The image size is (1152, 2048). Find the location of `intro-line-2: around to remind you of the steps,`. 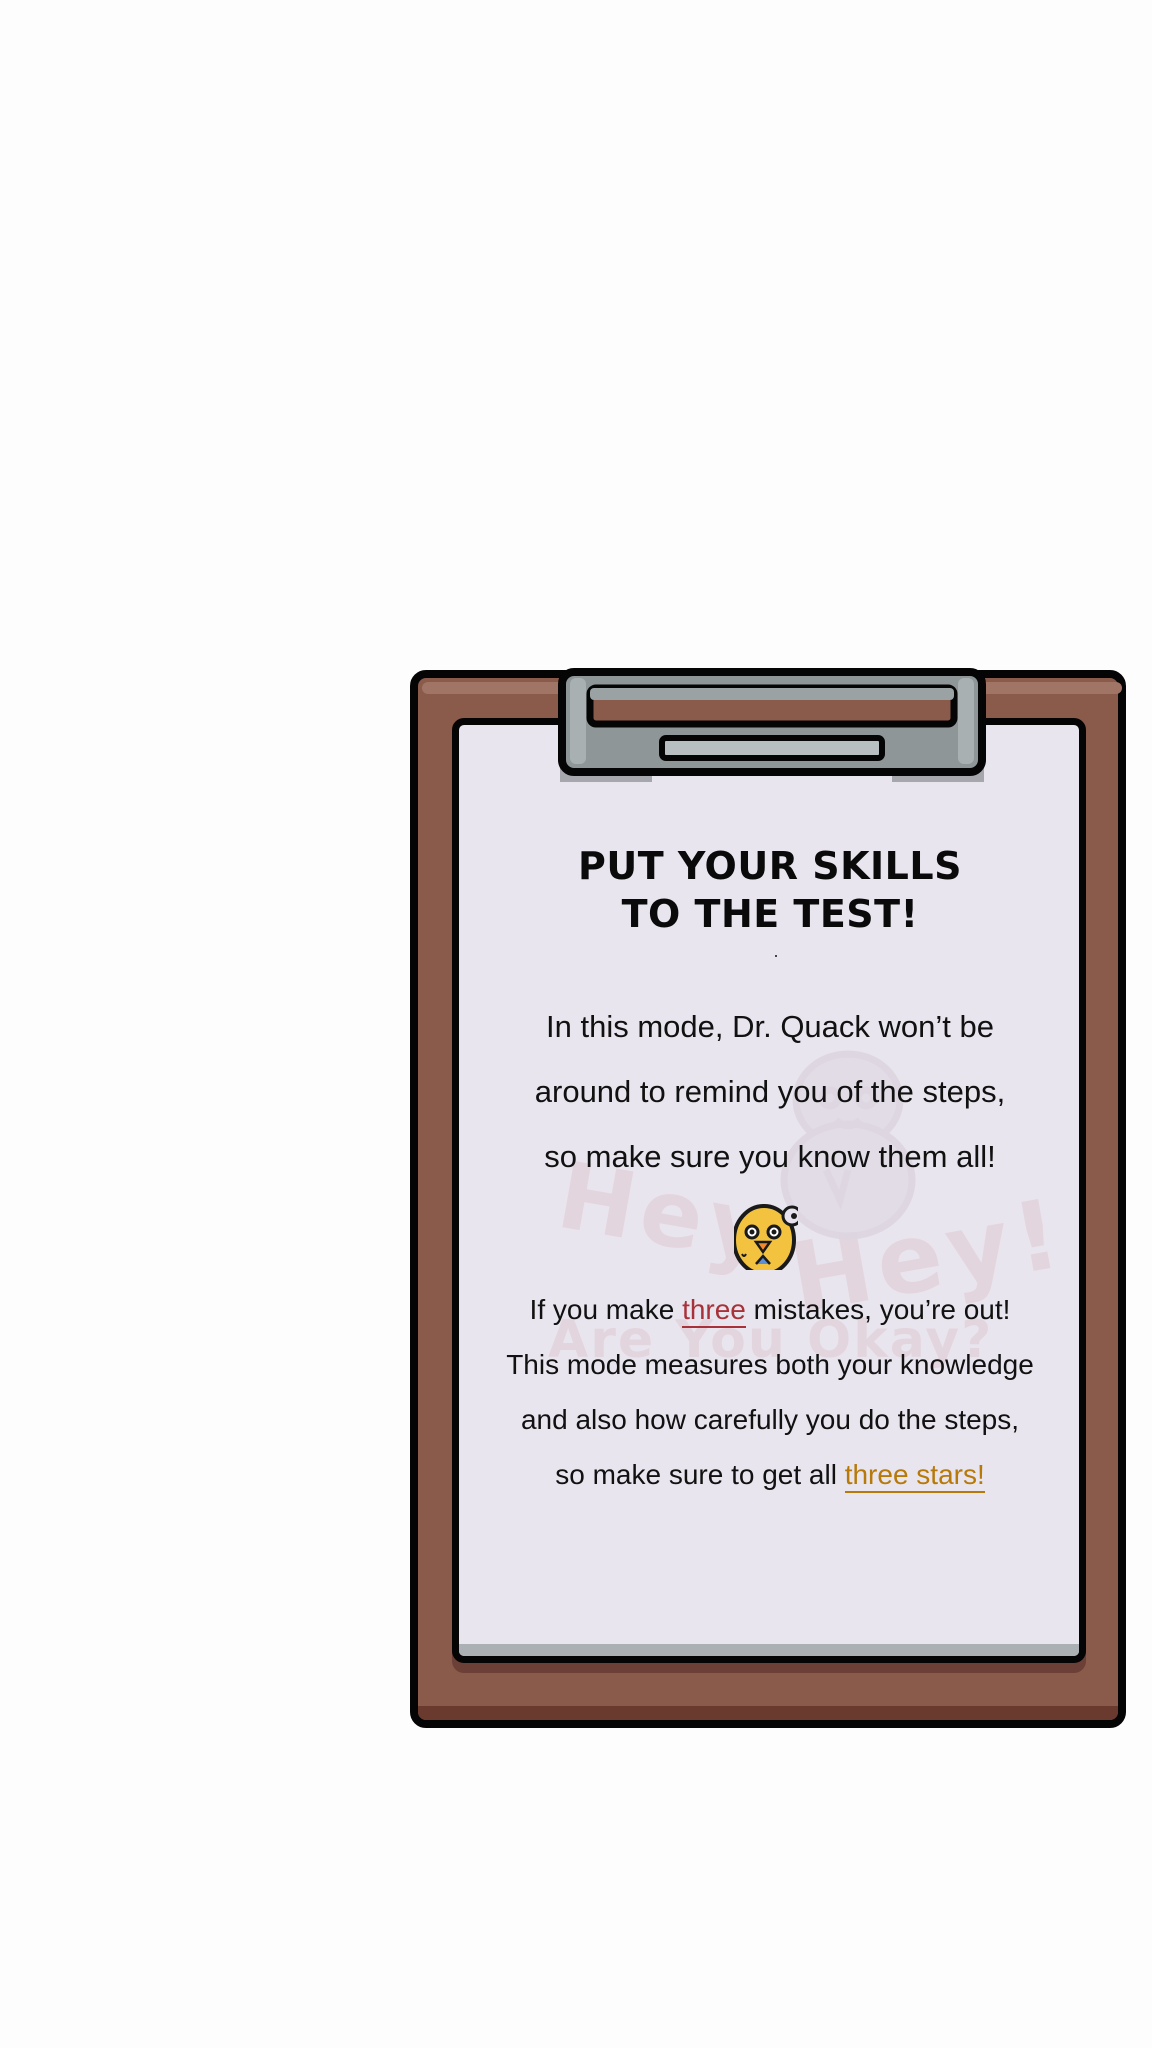

intro-line-2: around to remind you of the steps, is located at coordinates (770, 1091).